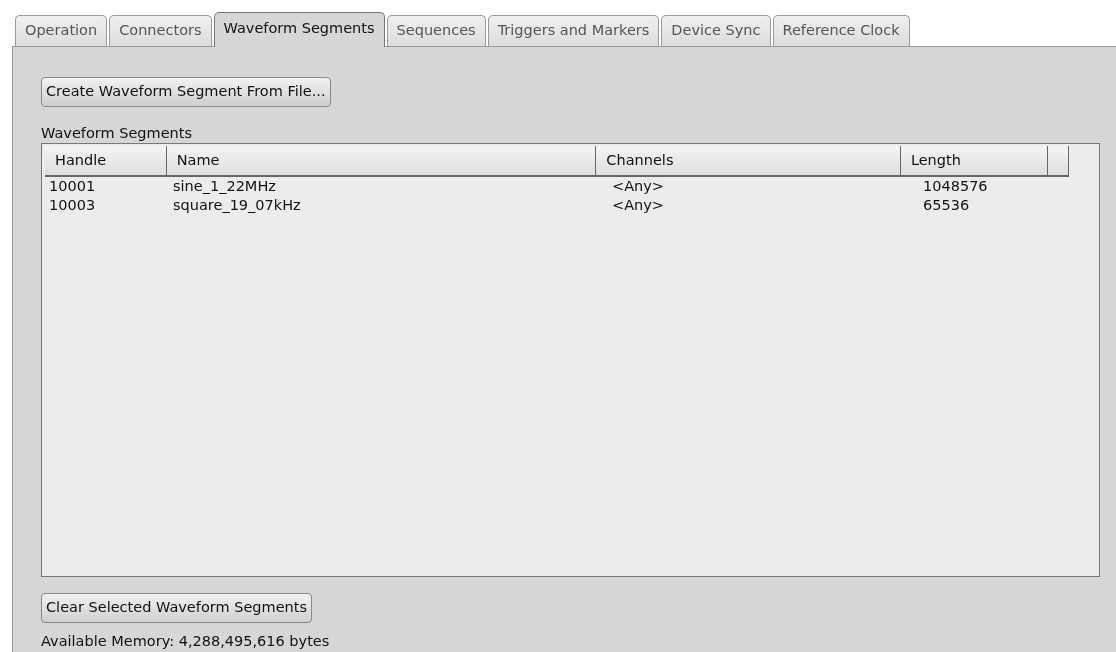  I want to click on column-header: Length, so click(974, 160).